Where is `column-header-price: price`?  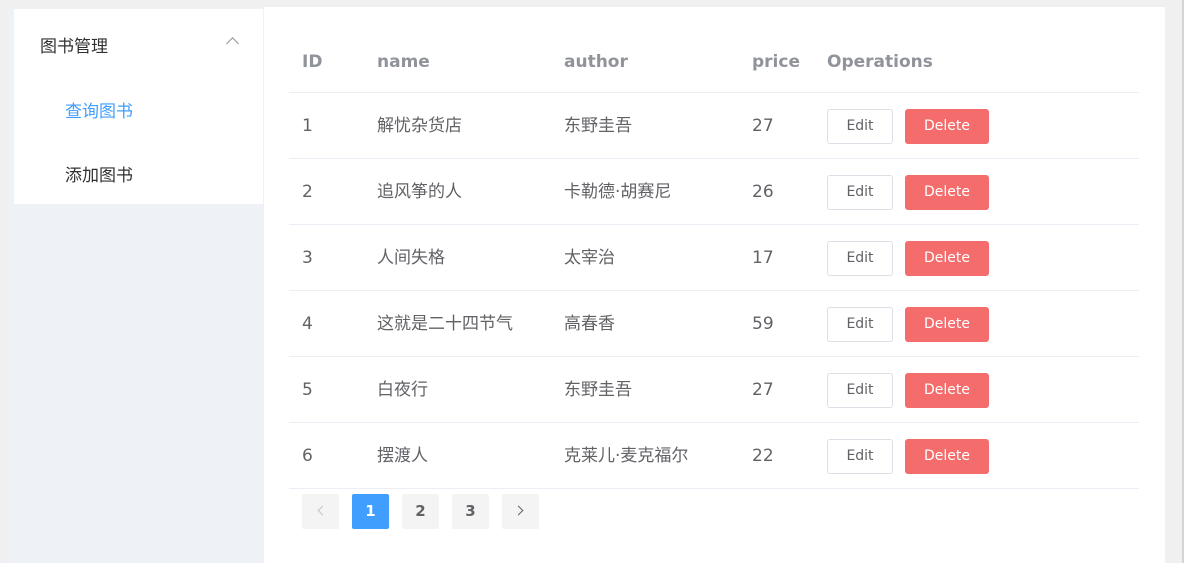 column-header-price: price is located at coordinates (776, 62).